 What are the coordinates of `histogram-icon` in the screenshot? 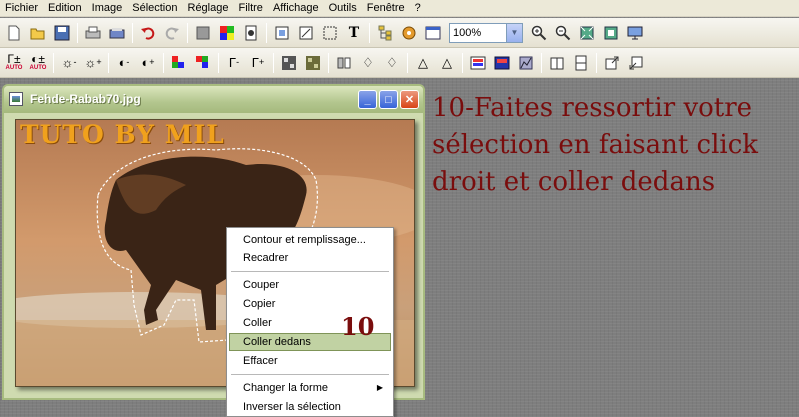 It's located at (526, 63).